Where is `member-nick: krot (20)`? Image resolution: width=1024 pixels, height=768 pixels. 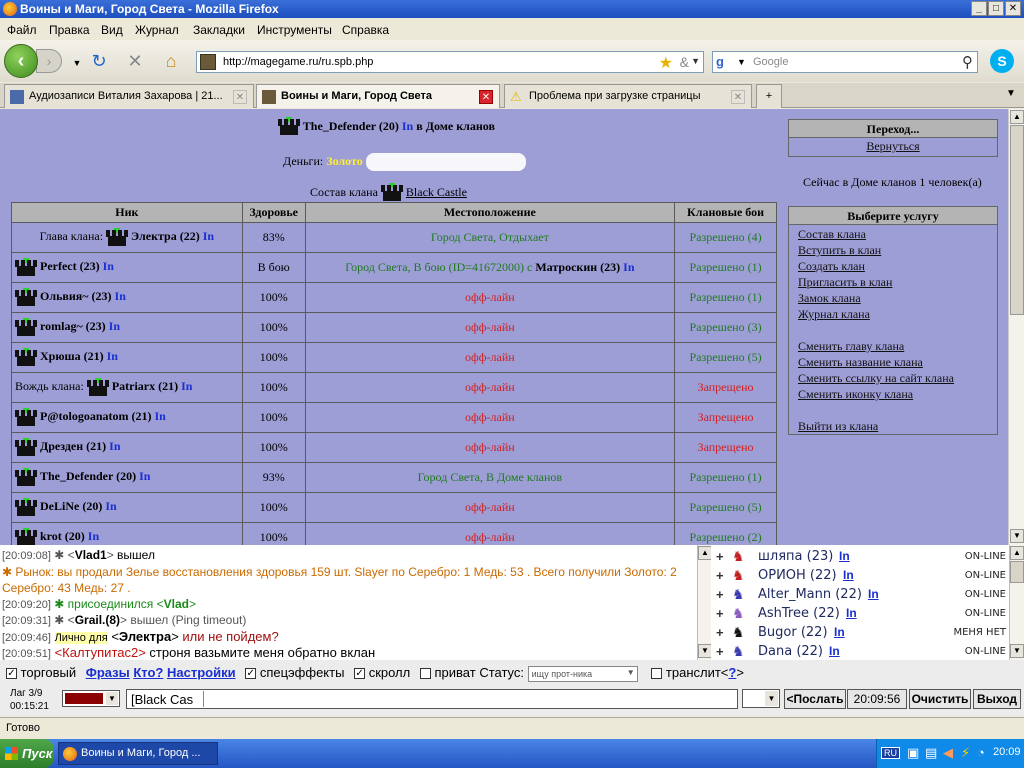
member-nick: krot (20) is located at coordinates (62, 536).